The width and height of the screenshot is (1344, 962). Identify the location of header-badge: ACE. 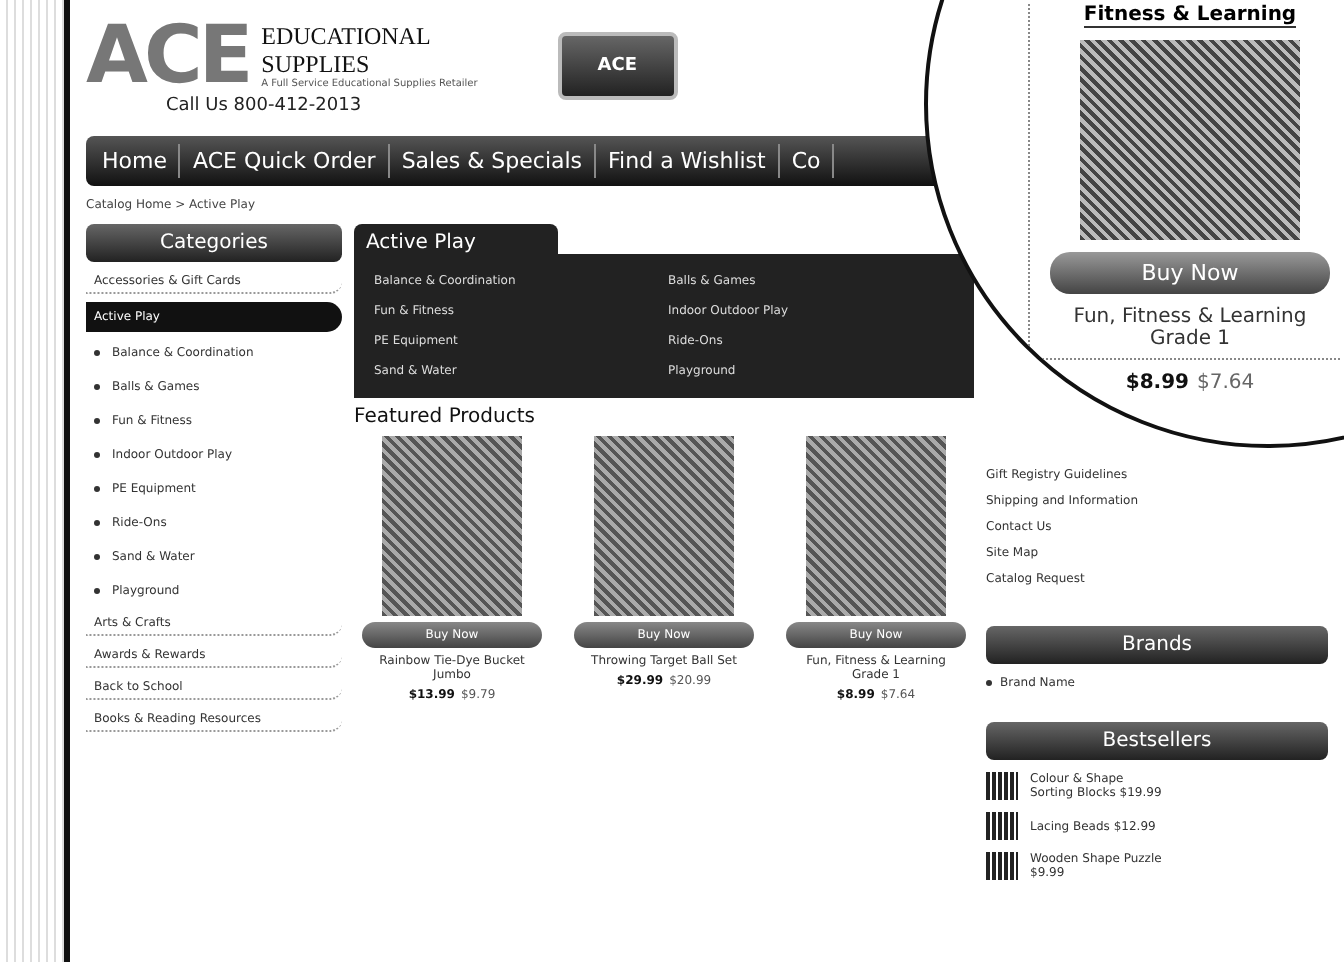
(617, 66).